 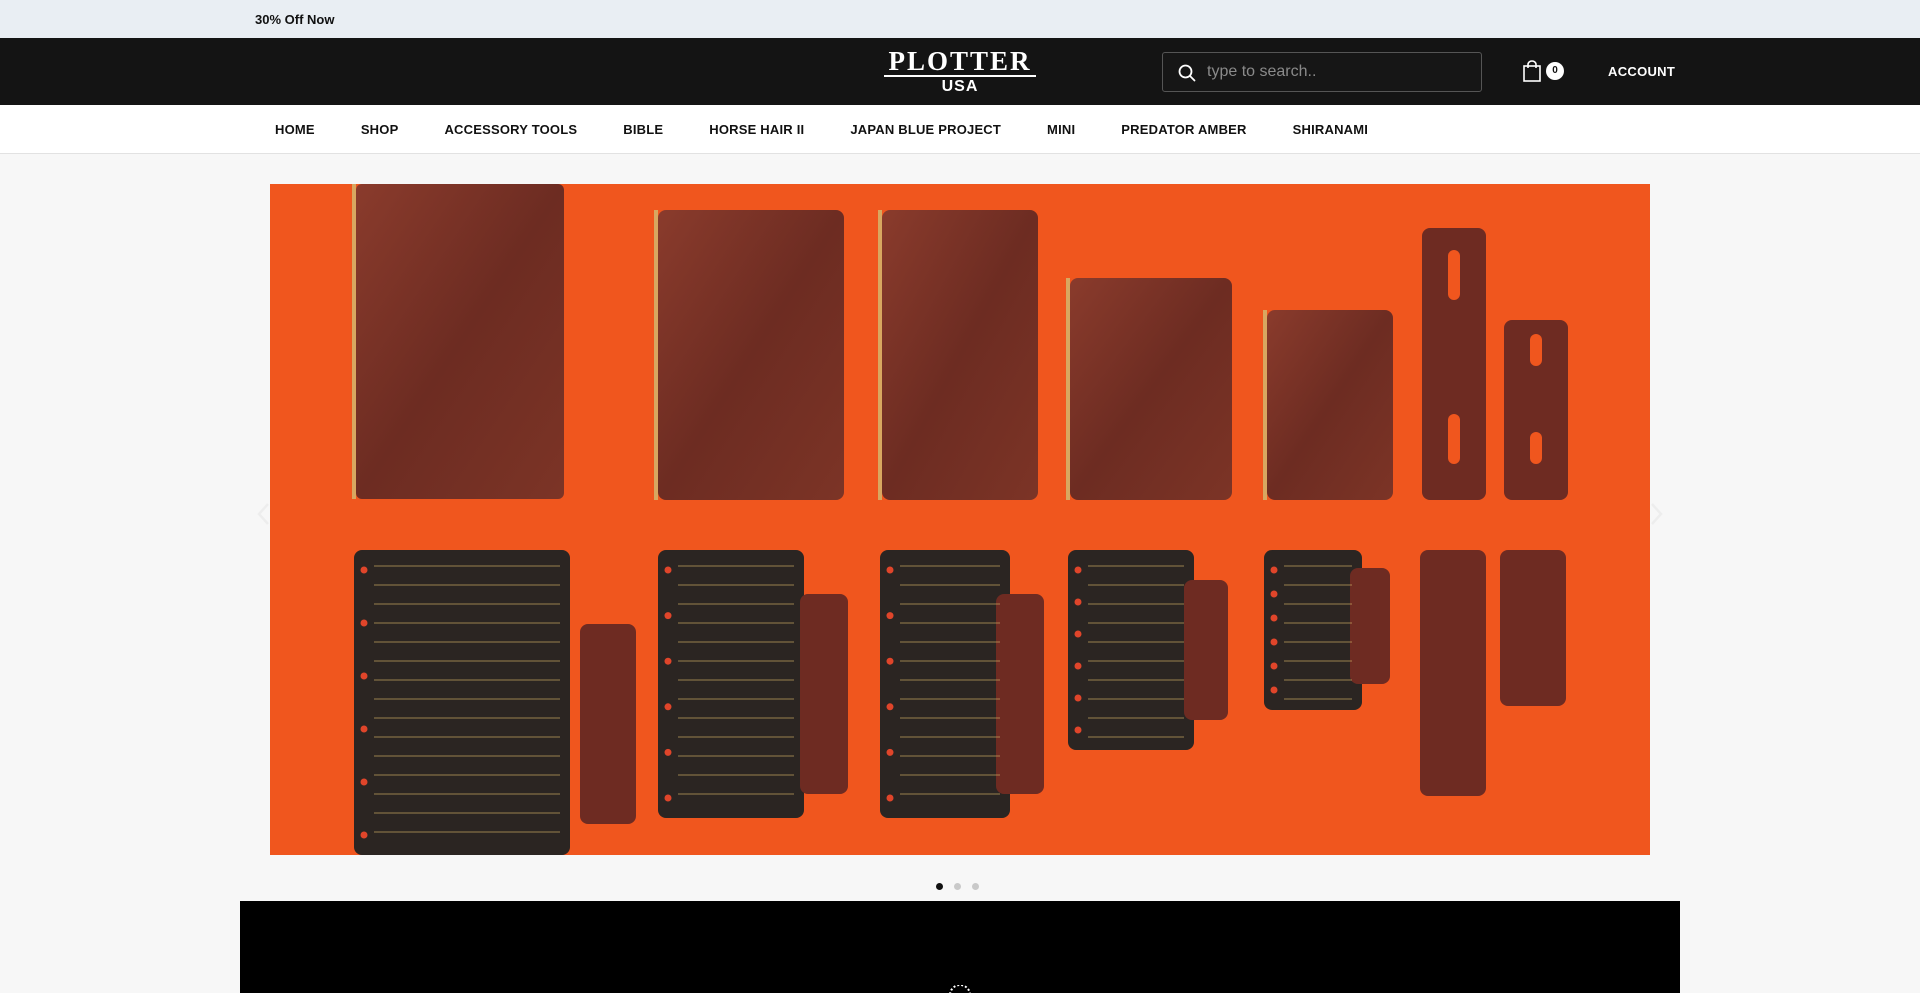 I want to click on logo-subtitle: USA, so click(x=960, y=86).